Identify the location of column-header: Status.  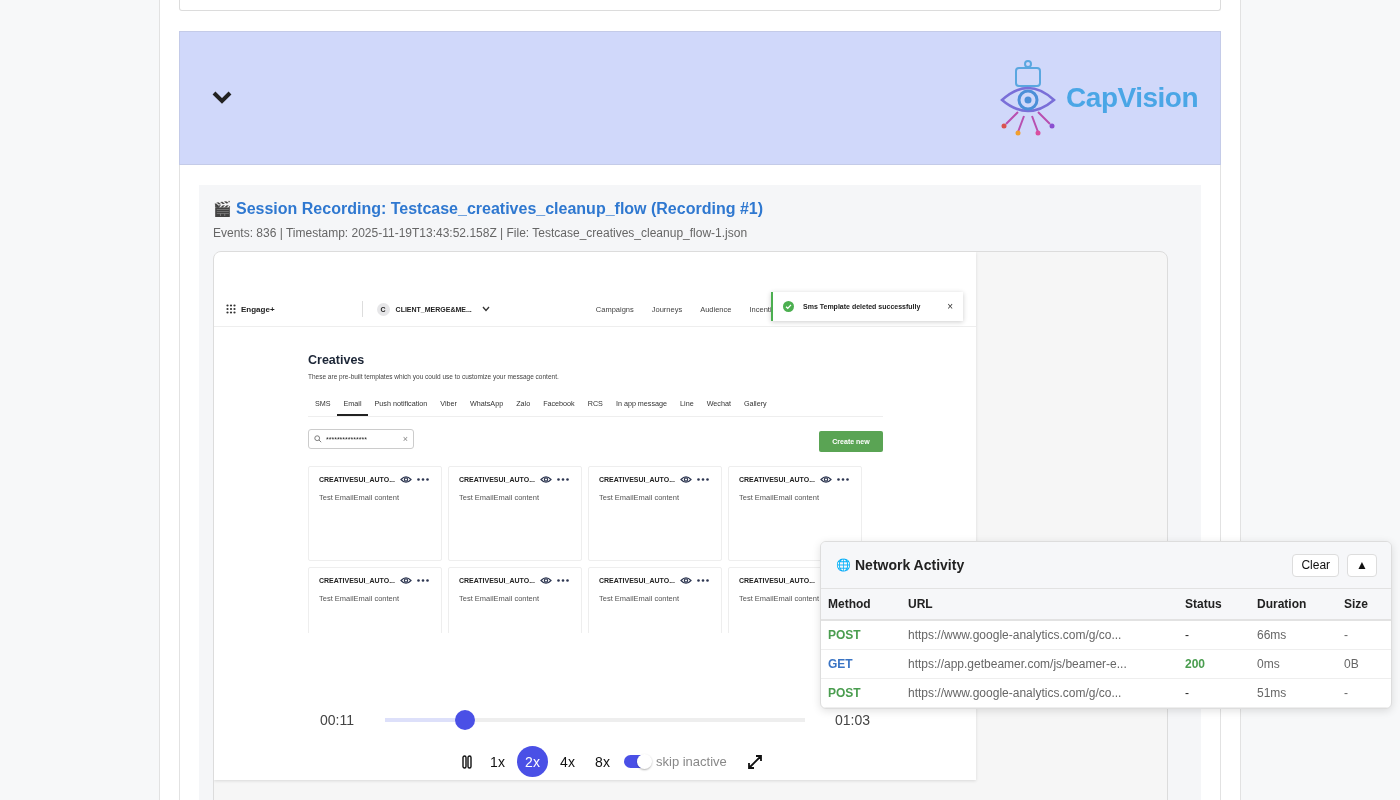
(1204, 604).